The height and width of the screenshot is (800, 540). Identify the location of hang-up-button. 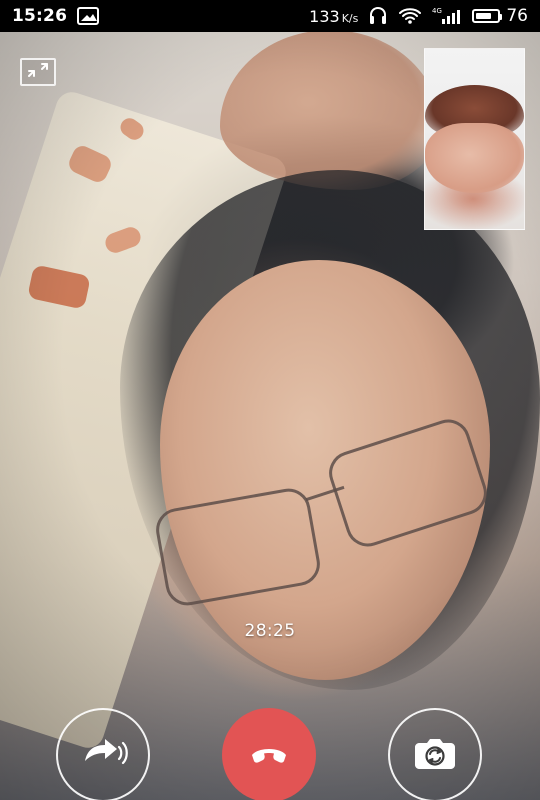
(269, 754).